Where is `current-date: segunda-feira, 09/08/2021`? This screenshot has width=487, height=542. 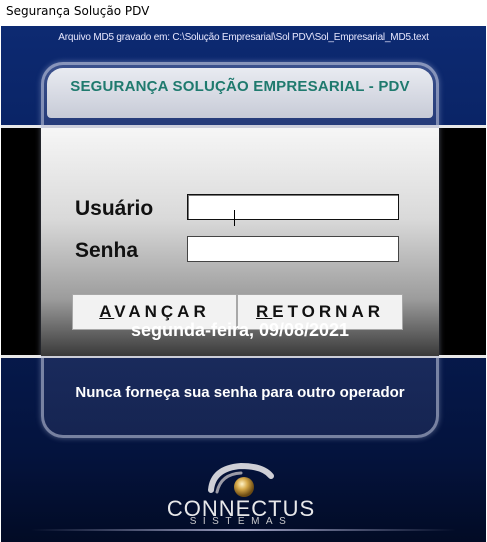 current-date: segunda-feira, 09/08/2021 is located at coordinates (240, 330).